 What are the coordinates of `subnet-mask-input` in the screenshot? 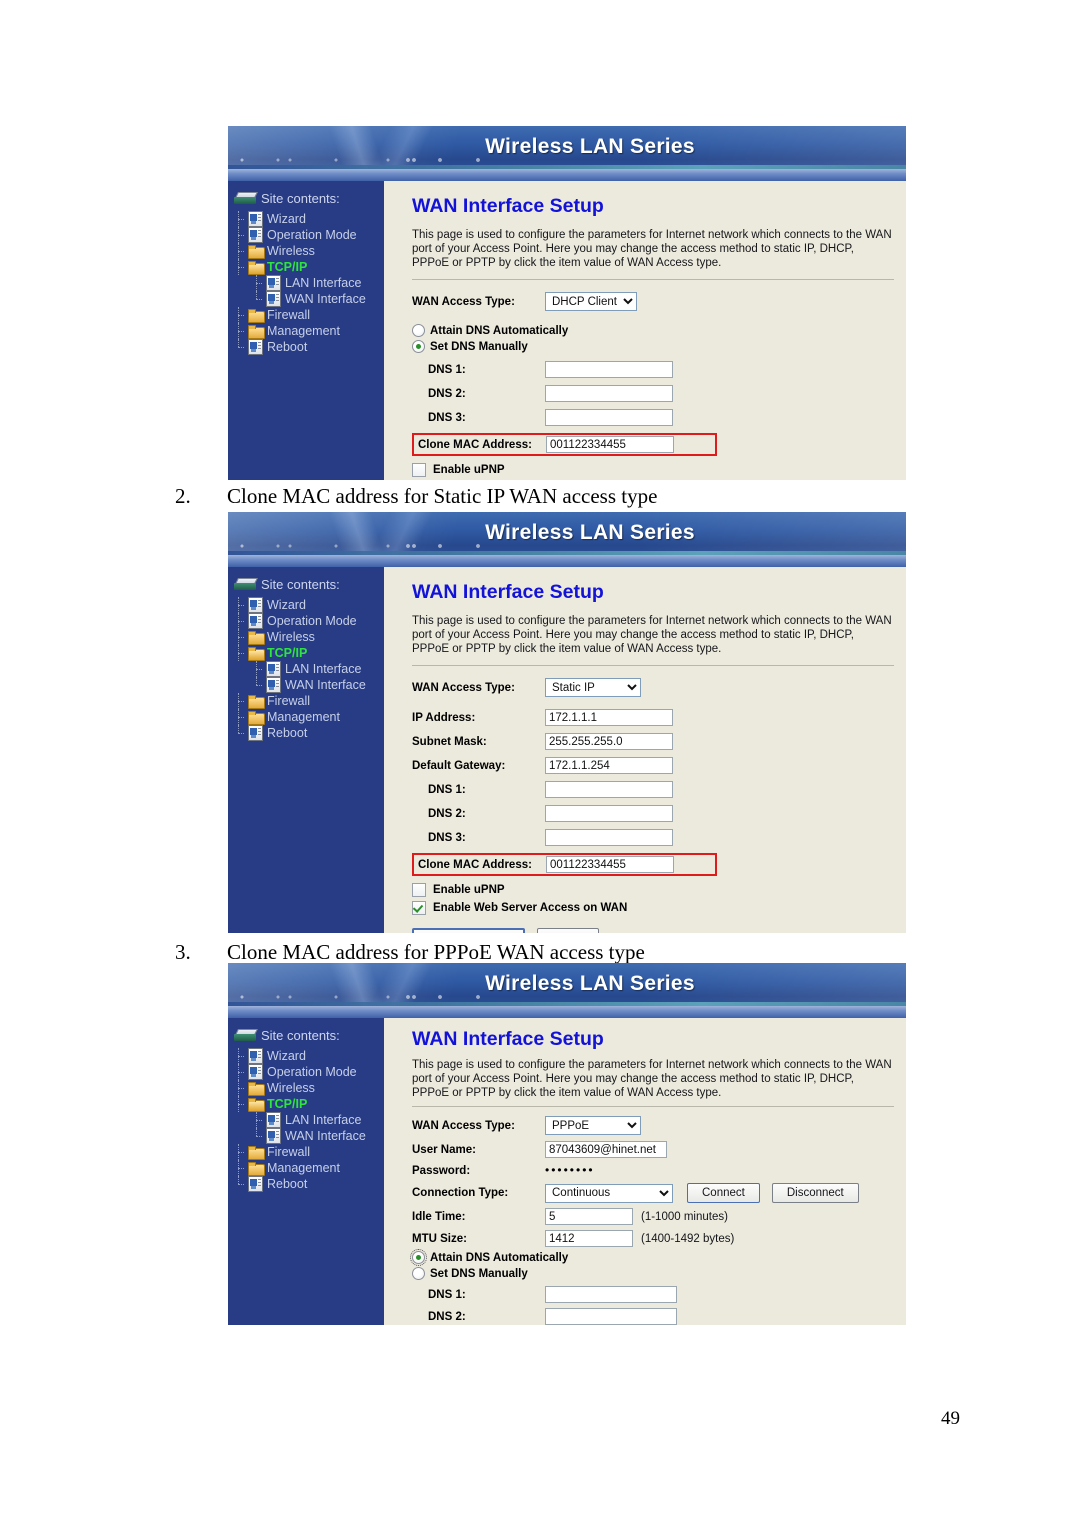 It's located at (609, 741).